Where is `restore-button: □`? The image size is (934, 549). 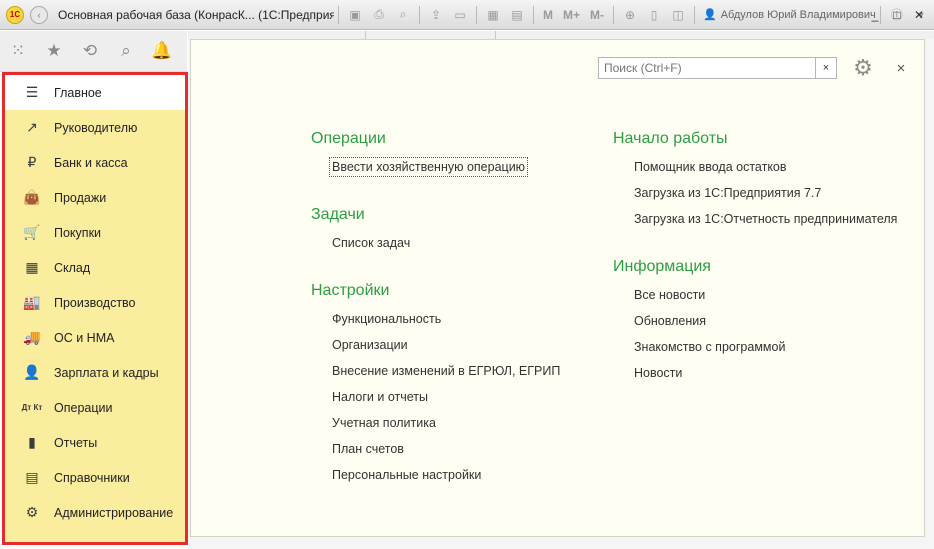
restore-button: □ is located at coordinates (897, 15).